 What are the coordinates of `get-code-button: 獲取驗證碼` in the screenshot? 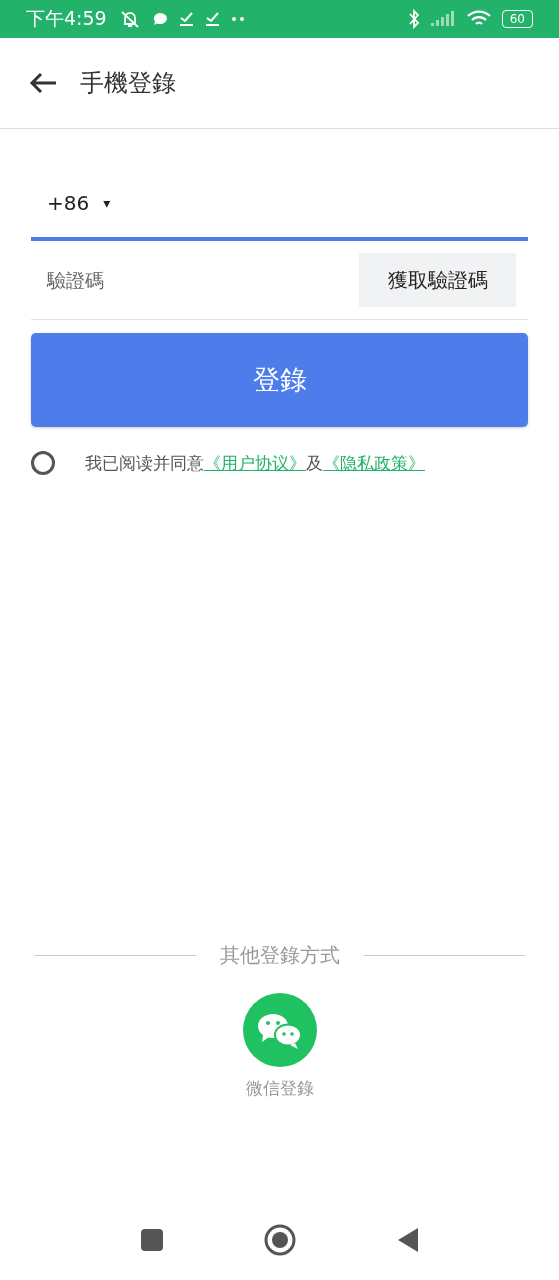 It's located at (437, 280).